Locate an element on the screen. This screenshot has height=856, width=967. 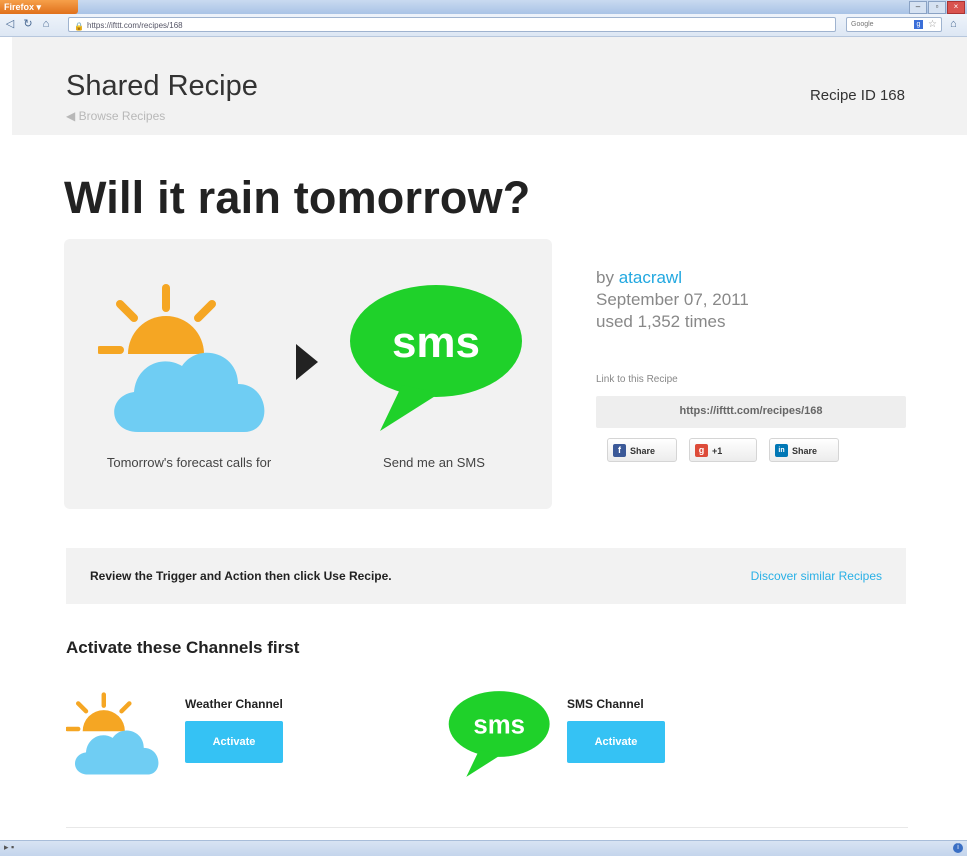
facebook-share-button: f Share is located at coordinates (642, 450).